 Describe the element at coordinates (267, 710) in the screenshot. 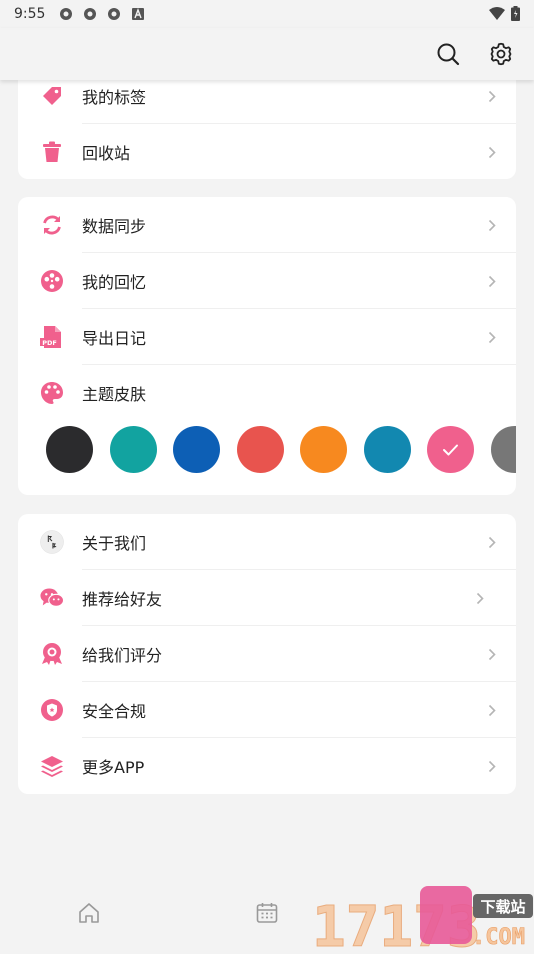

I see `menu-item-security-compliance: 安全合规` at that location.